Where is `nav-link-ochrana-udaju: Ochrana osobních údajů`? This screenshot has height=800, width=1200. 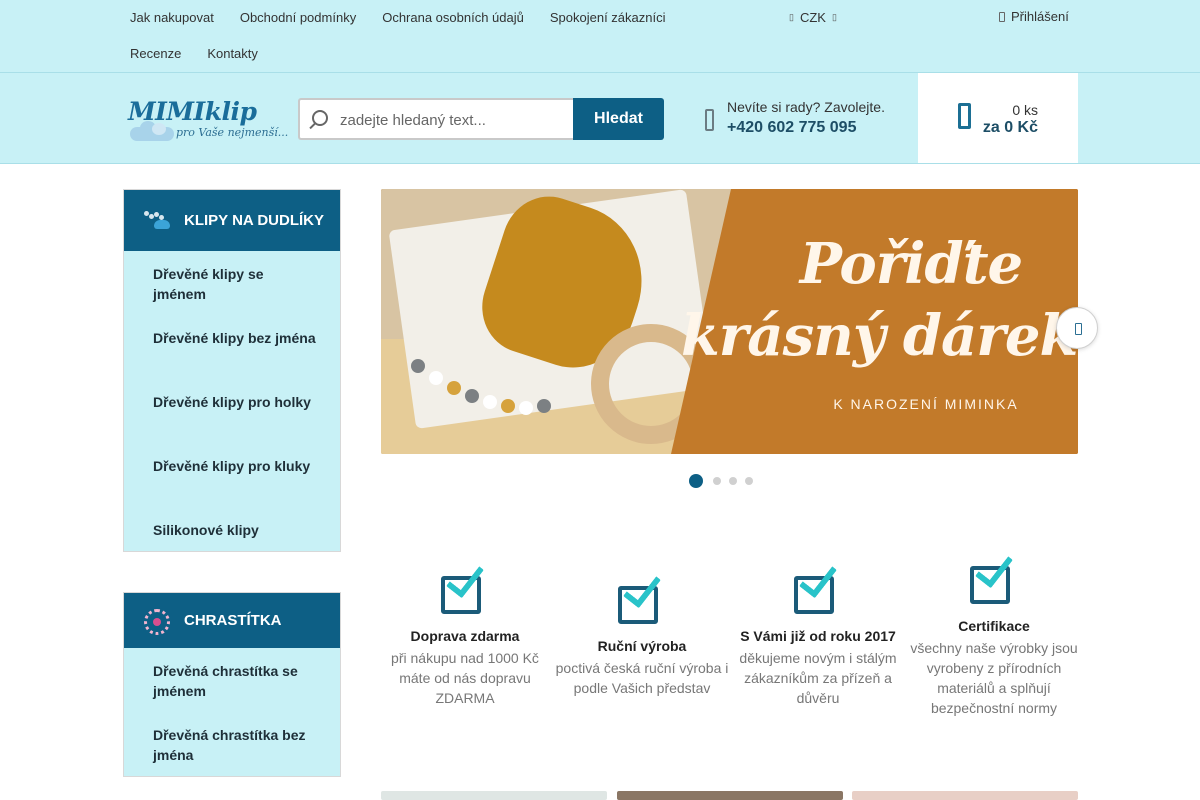
nav-link-ochrana-udaju: Ochrana osobních údajů is located at coordinates (453, 17).